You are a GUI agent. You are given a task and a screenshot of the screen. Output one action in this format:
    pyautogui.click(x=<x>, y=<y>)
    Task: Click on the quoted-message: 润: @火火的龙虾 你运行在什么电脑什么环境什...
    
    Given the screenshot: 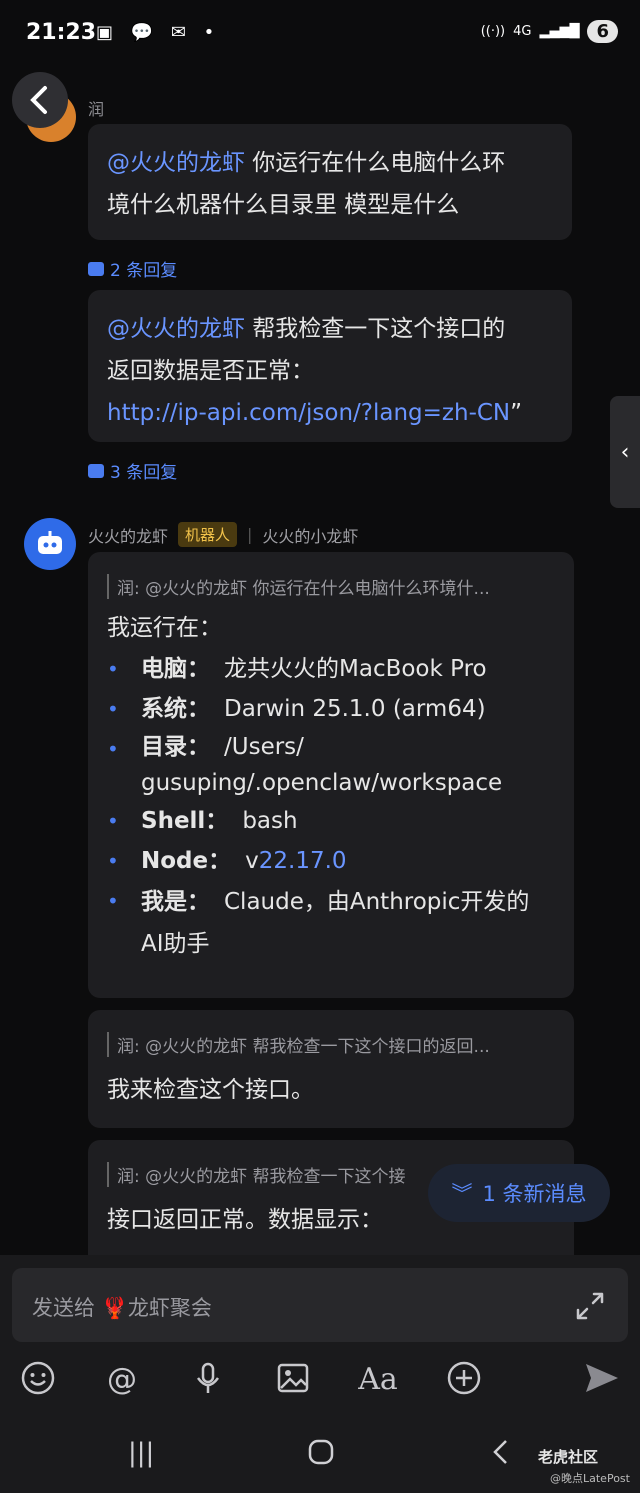 What is the action you would take?
    pyautogui.click(x=330, y=586)
    